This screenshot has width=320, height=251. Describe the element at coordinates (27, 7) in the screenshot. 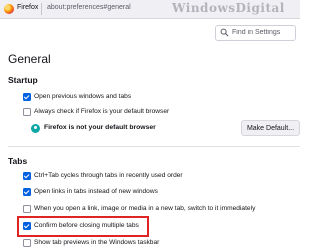

I see `identity-label: Firefox` at that location.